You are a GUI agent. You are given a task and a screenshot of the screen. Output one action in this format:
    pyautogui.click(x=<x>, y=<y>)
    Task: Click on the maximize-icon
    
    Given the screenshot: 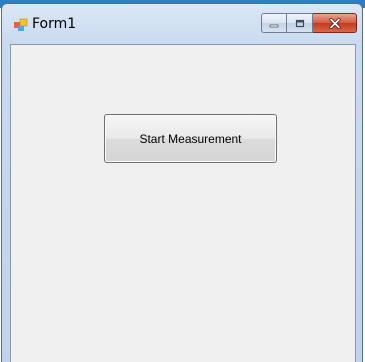 What is the action you would take?
    pyautogui.click(x=300, y=23)
    